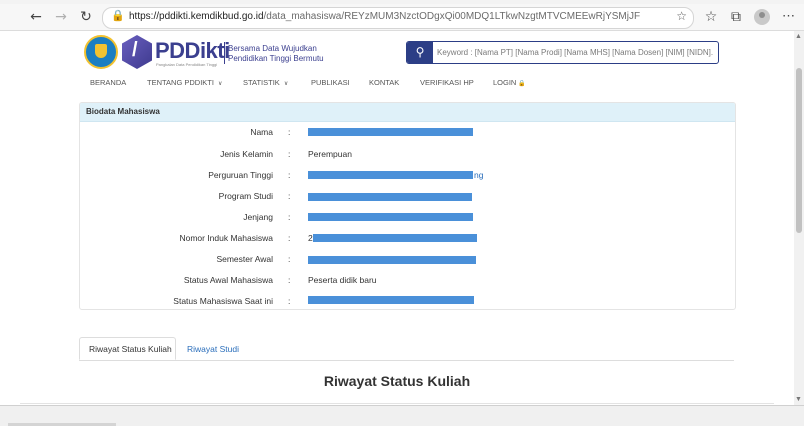  I want to click on favorites-icon: ☆, so click(711, 17).